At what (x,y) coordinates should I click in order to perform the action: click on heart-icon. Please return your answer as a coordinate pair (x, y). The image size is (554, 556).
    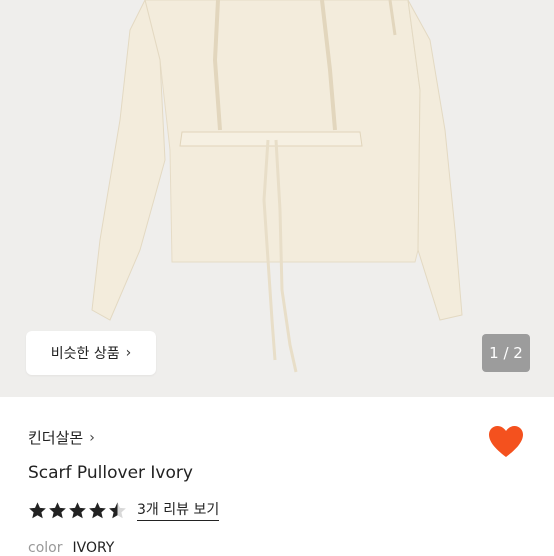
    Looking at the image, I should click on (506, 442).